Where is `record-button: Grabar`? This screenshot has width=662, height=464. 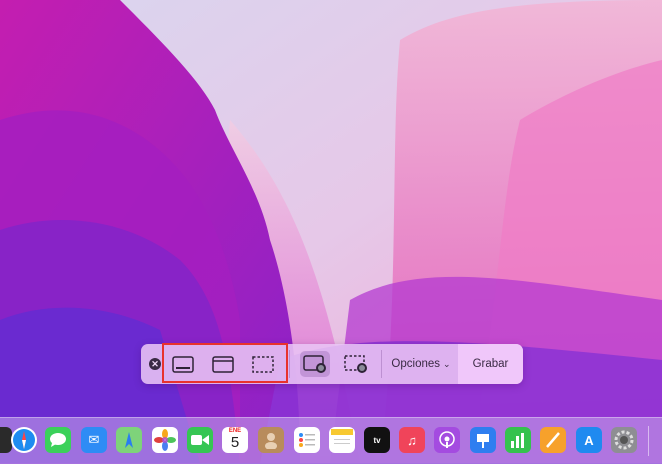
record-button: Grabar is located at coordinates (490, 364).